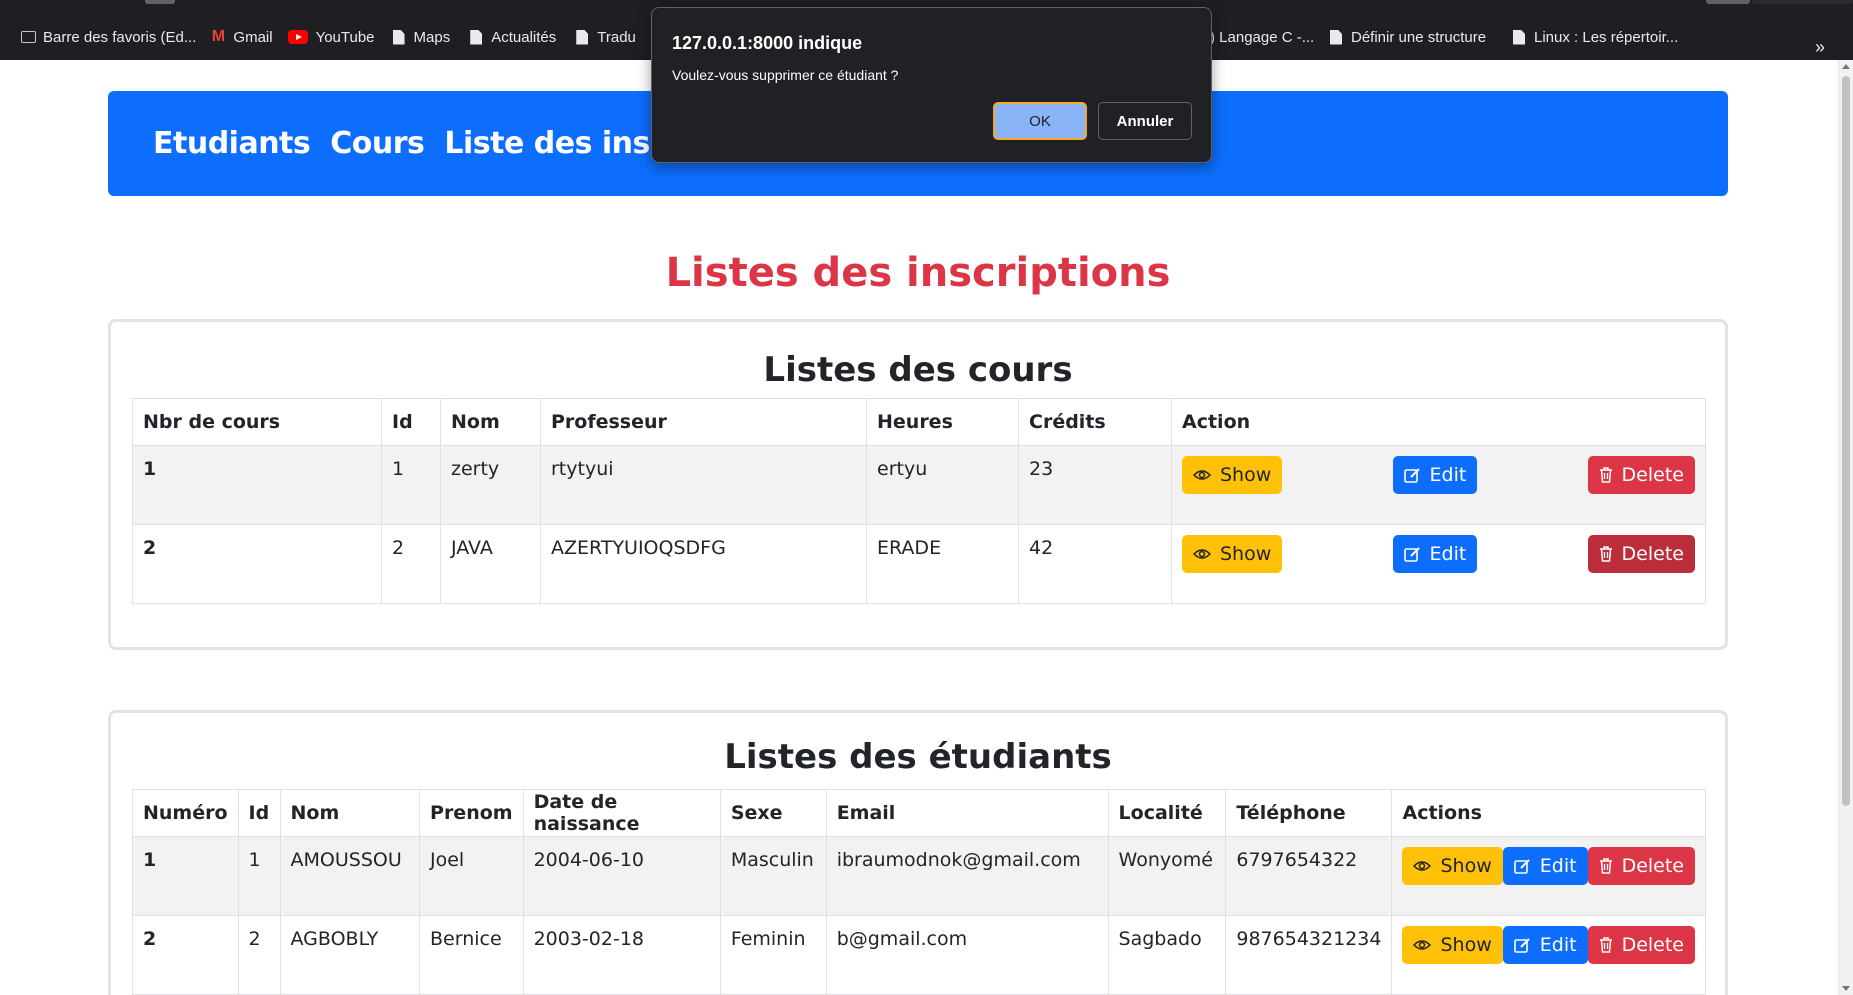 This screenshot has width=1853, height=995. I want to click on cancel-button: Annuler, so click(1145, 121).